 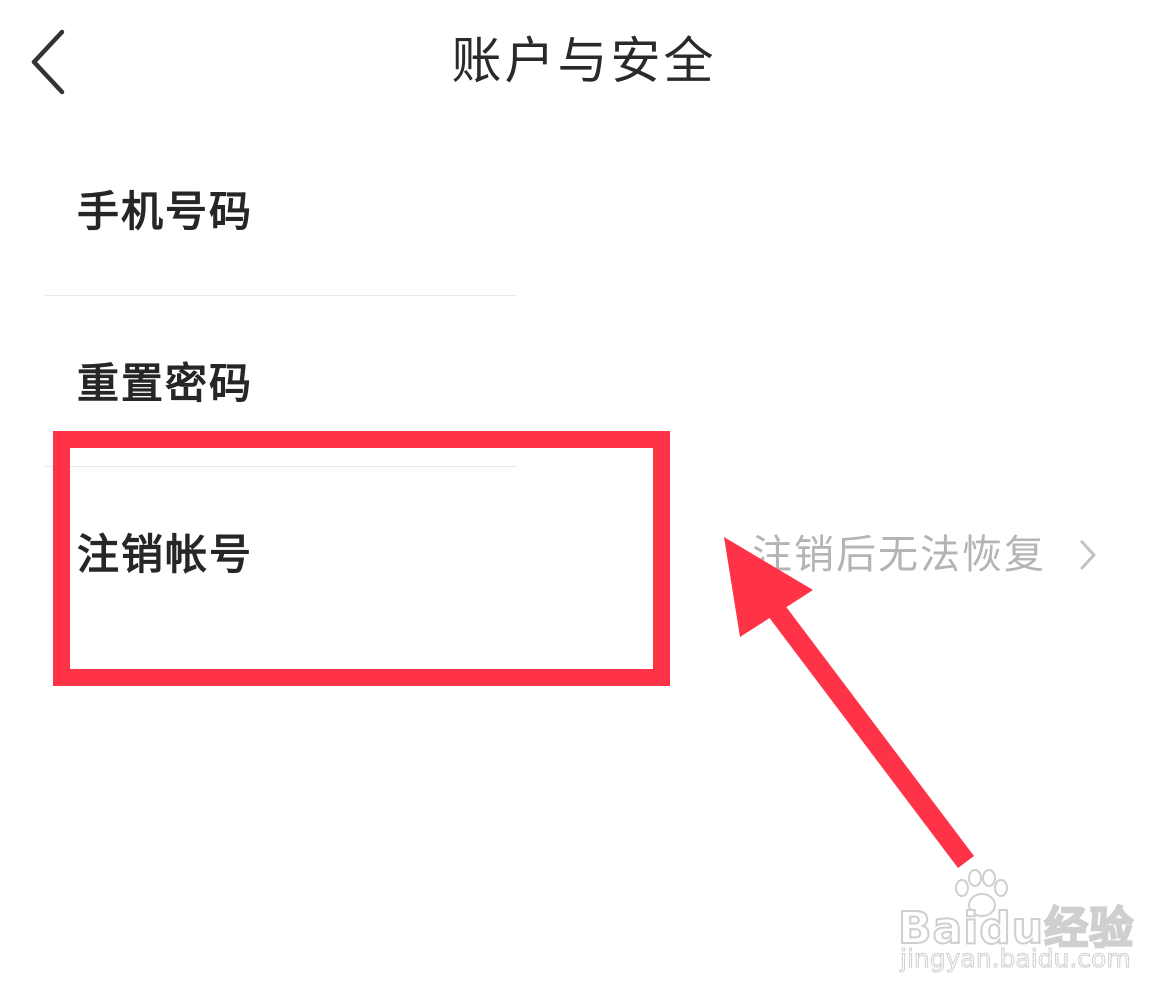 I want to click on menu-item-label: 重置密码, so click(x=165, y=383).